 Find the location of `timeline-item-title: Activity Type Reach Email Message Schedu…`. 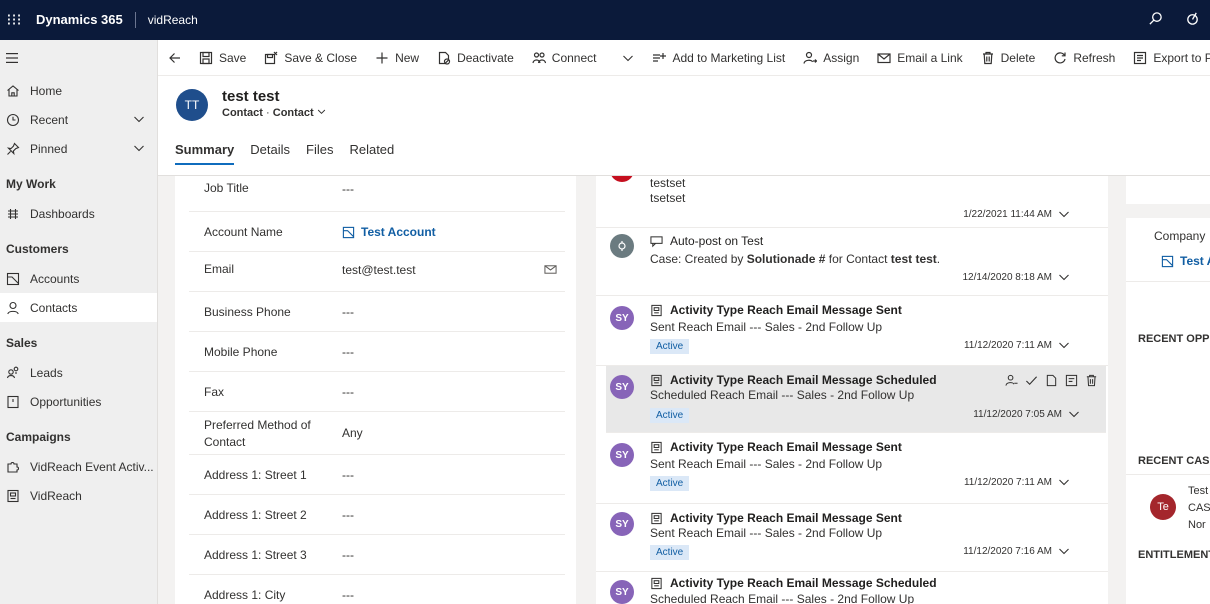

timeline-item-title: Activity Type Reach Email Message Schedu… is located at coordinates (793, 380).